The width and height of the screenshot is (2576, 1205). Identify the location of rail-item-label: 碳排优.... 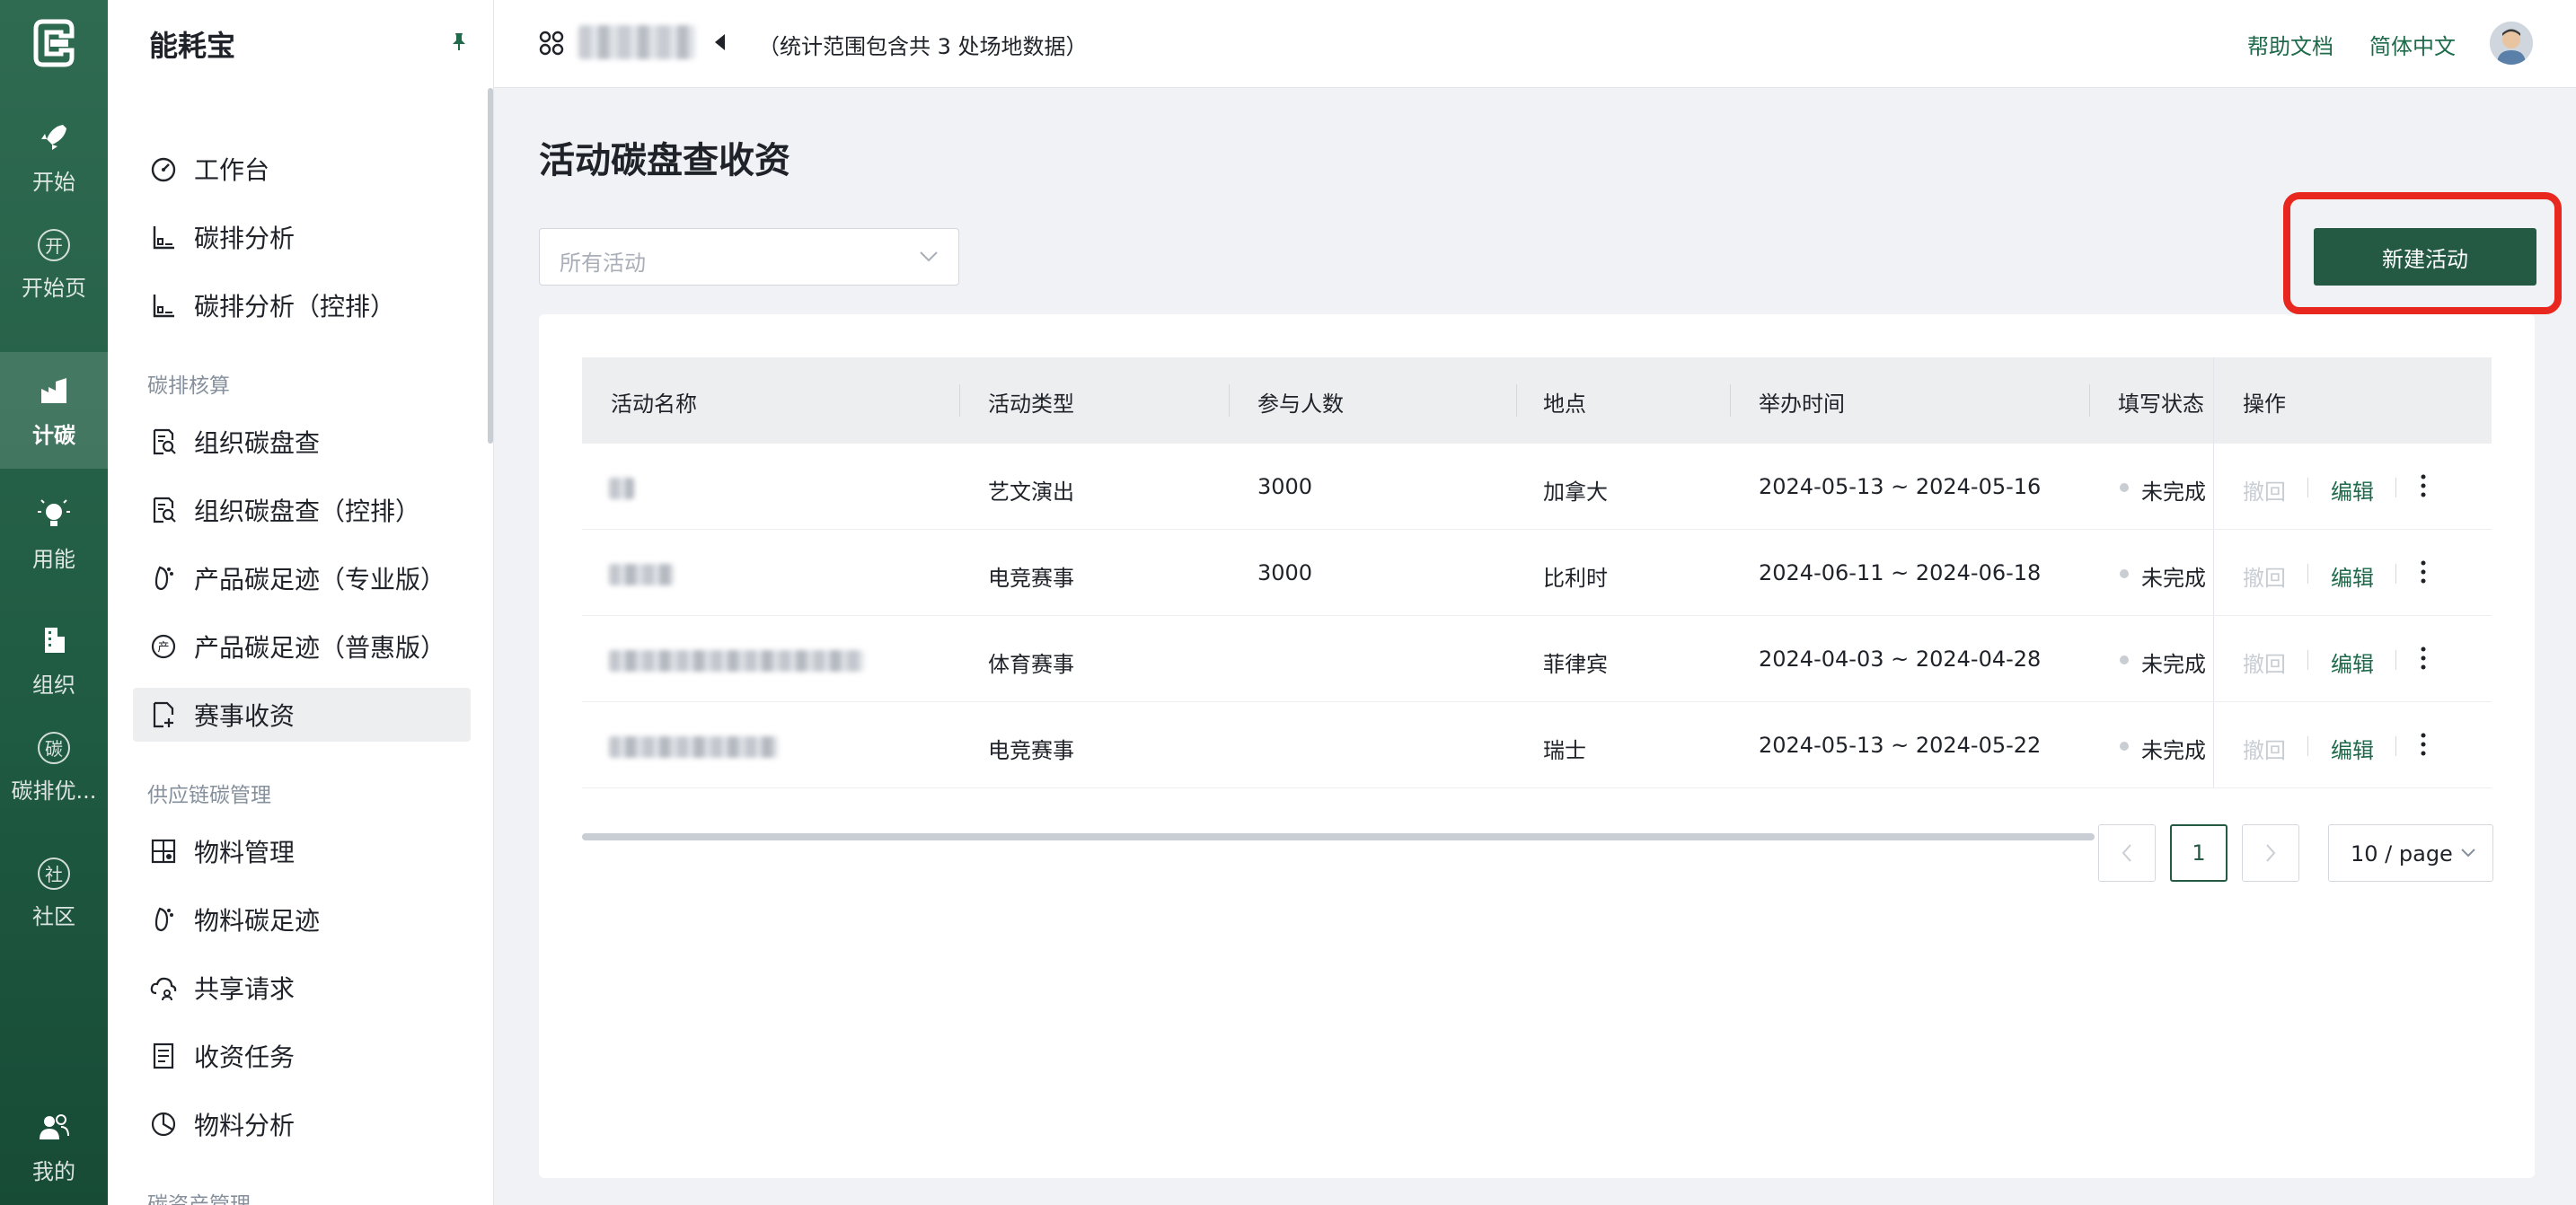
(54, 791).